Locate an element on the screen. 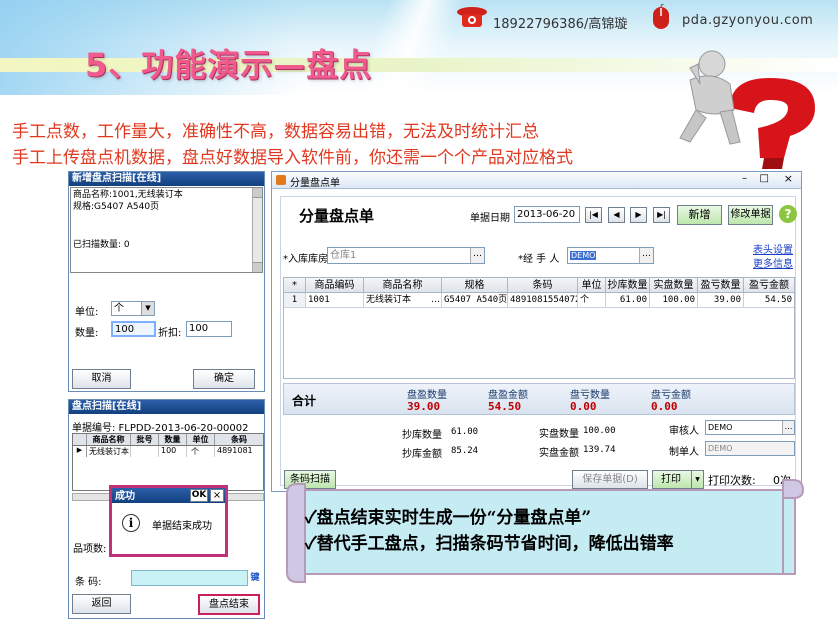  chevron-down-icon: ▼ is located at coordinates (147, 308).